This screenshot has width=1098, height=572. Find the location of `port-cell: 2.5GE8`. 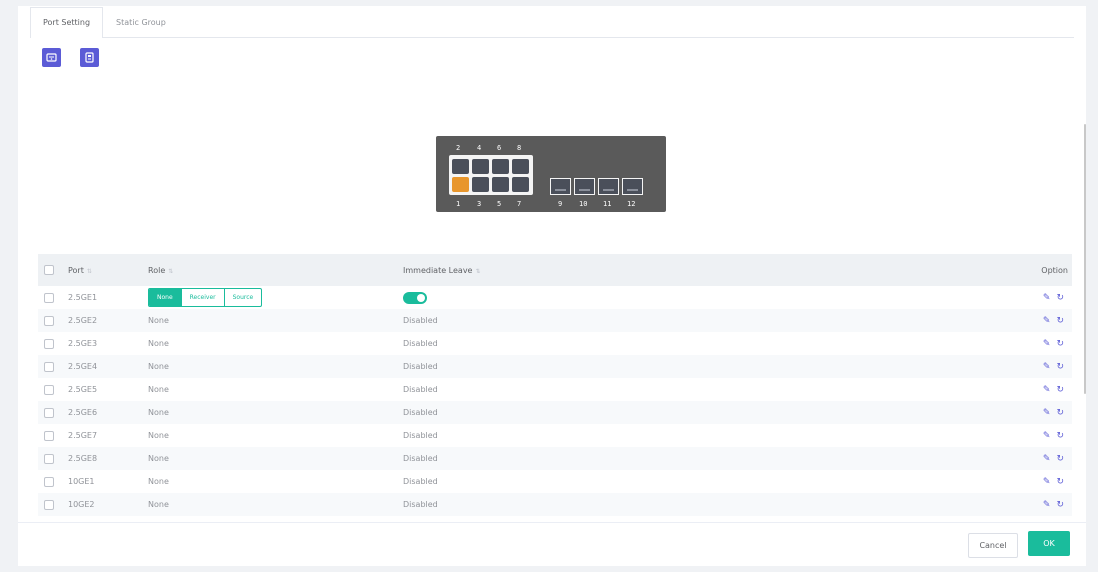

port-cell: 2.5GE8 is located at coordinates (83, 458).